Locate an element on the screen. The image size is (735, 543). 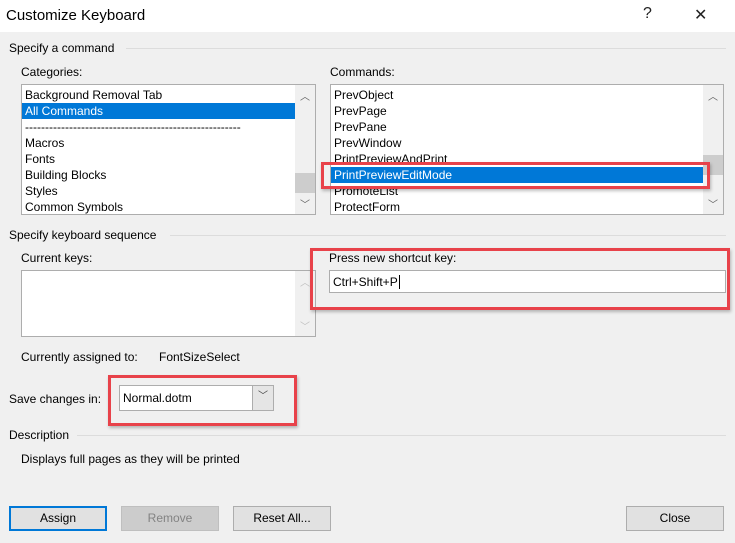
close-icon: ✕ is located at coordinates (700, 15).